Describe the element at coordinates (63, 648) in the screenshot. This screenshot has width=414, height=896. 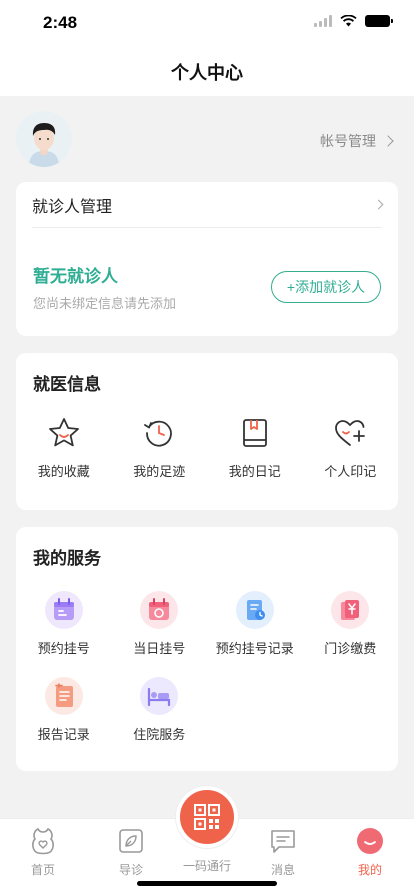
I see `service-label: 预约挂号` at that location.